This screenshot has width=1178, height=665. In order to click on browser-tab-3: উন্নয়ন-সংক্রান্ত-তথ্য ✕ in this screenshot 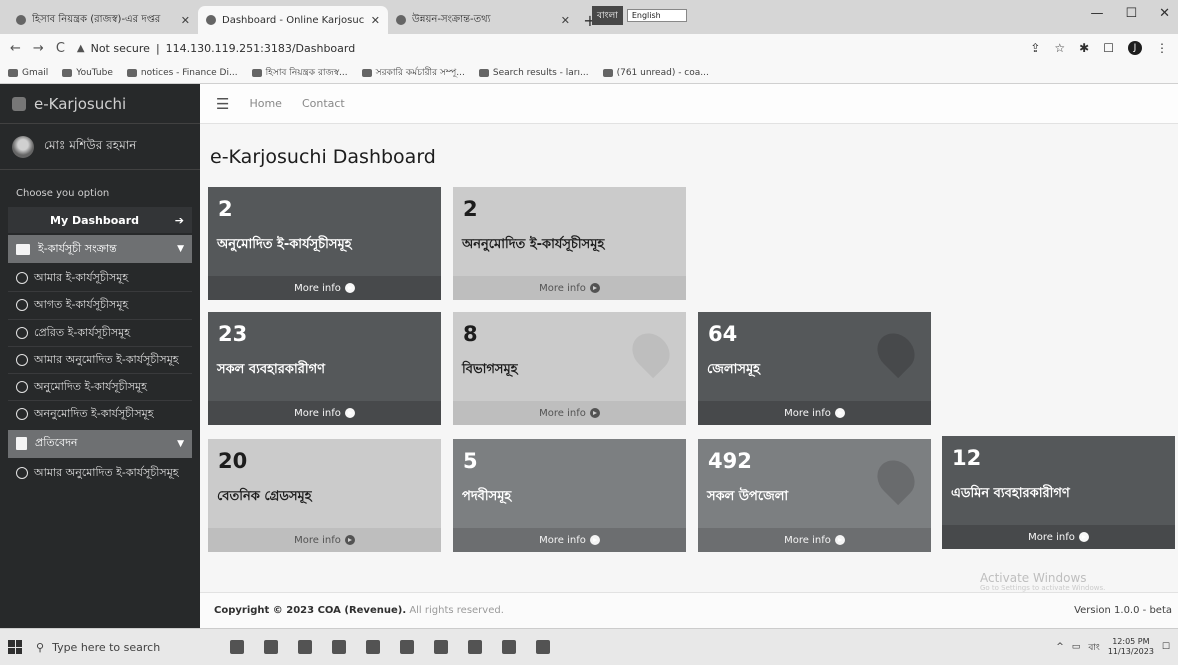, I will do `click(483, 20)`.